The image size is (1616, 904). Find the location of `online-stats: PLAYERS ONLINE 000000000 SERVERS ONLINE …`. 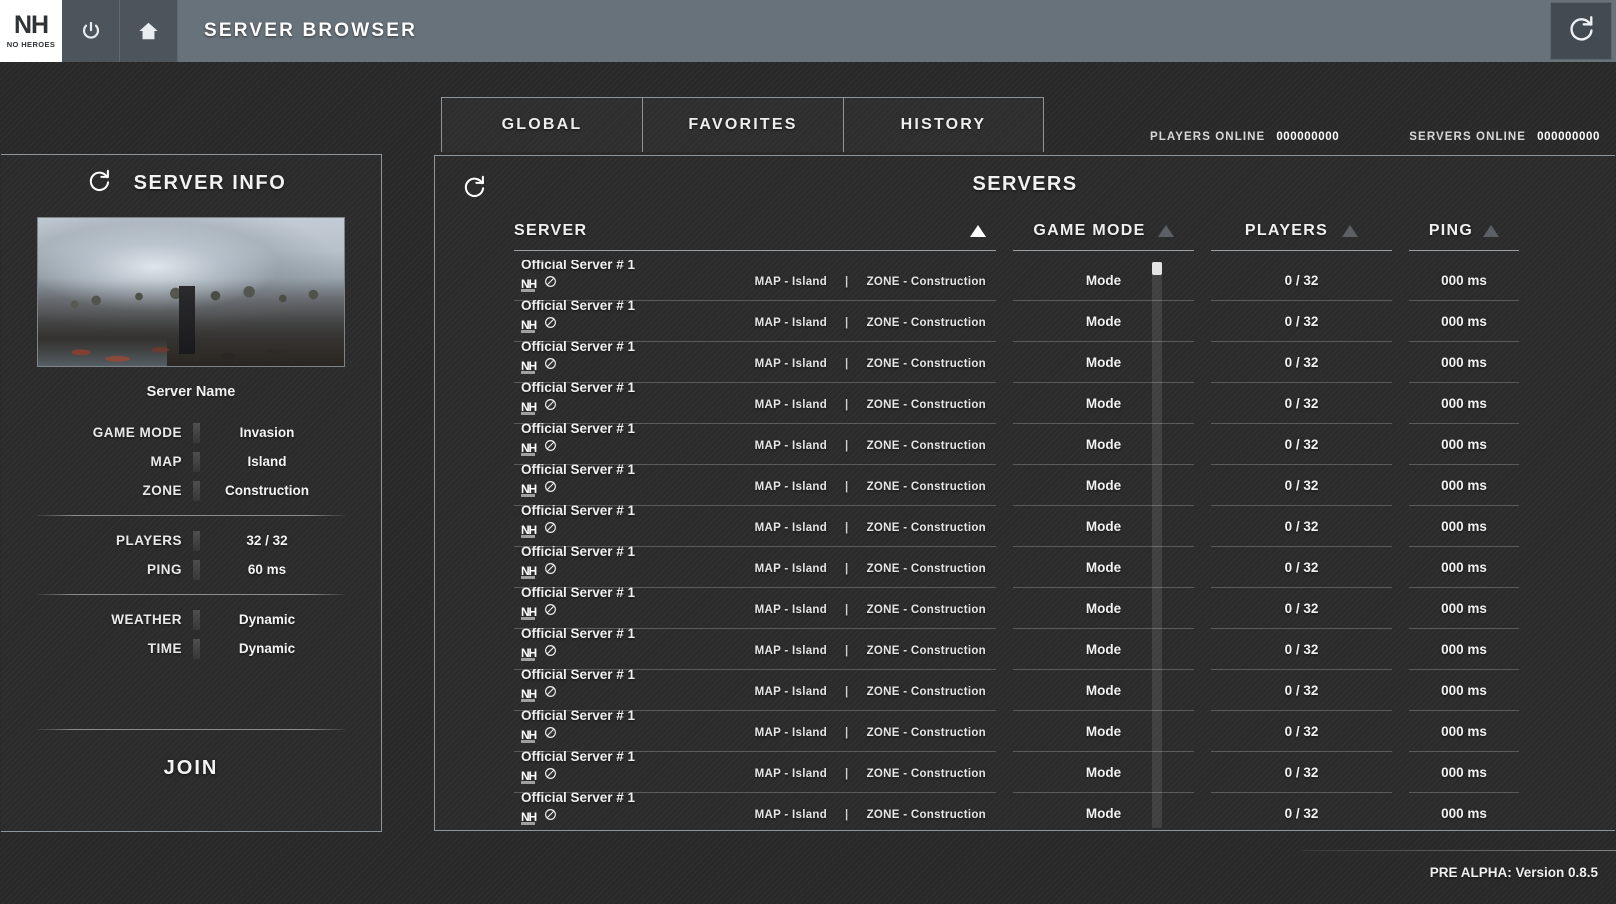

online-stats: PLAYERS ONLINE 000000000 SERVERS ONLINE … is located at coordinates (1375, 137).